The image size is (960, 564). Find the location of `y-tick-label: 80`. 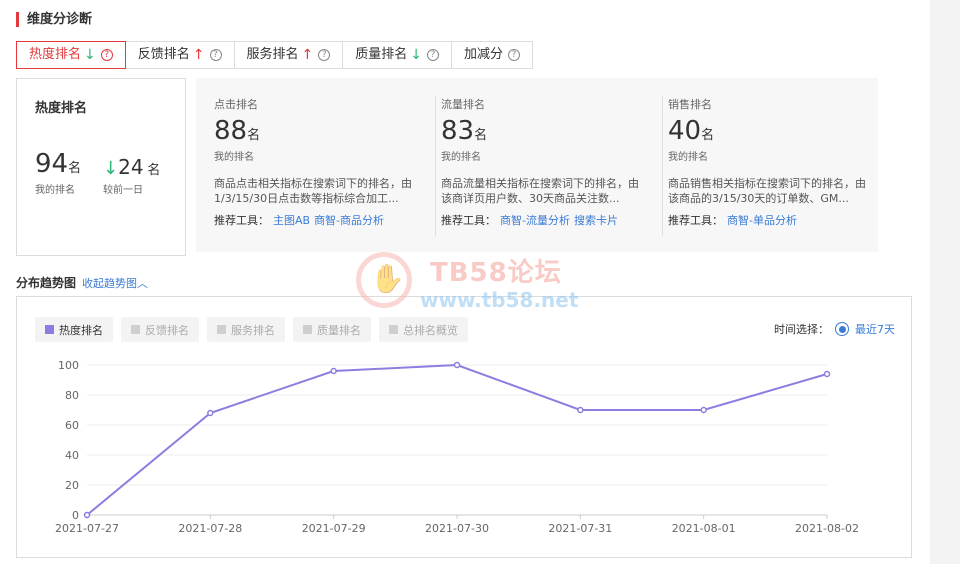

y-tick-label: 80 is located at coordinates (72, 395).